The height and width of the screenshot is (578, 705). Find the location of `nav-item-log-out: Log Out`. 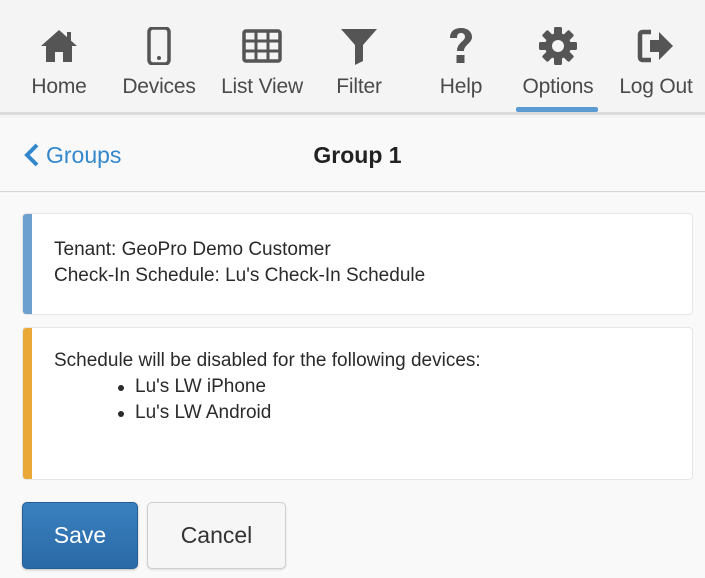

nav-item-log-out: Log Out is located at coordinates (656, 57).